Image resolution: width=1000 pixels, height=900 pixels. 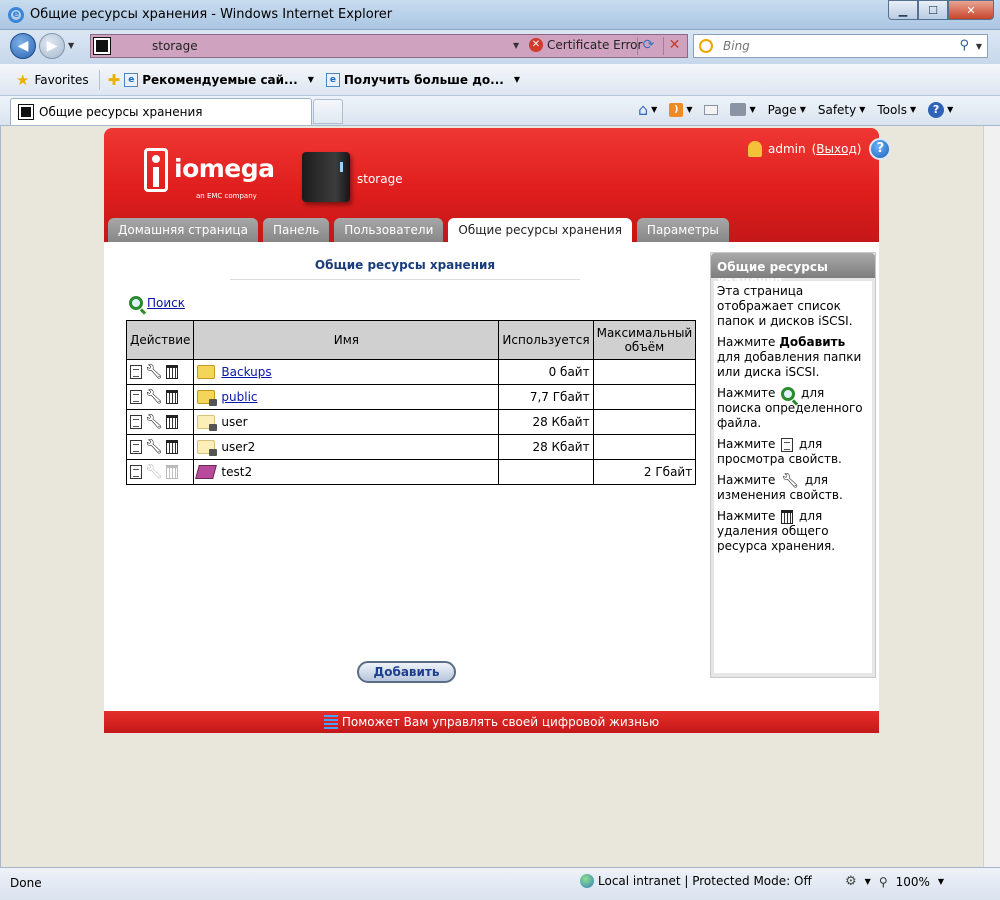 I want to click on share-name-link: Backups, so click(x=246, y=372).